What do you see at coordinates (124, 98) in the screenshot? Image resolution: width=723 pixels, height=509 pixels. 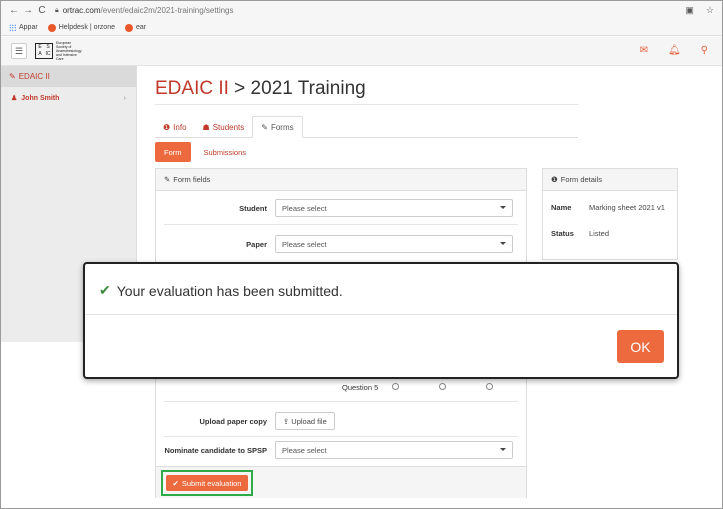 I see `chevron-right-icon: ›` at bounding box center [124, 98].